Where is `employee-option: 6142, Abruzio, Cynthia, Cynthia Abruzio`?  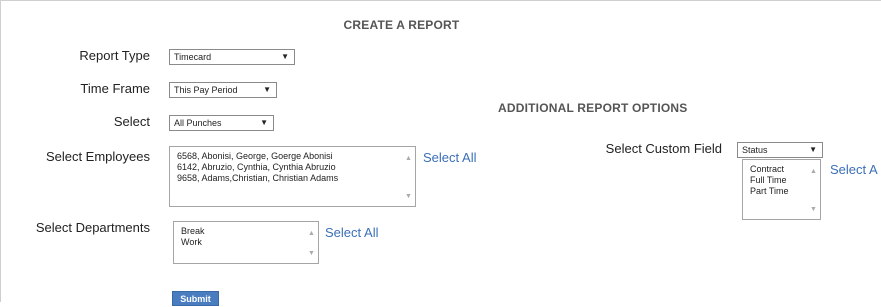 employee-option: 6142, Abruzio, Cynthia, Cynthia Abruzio is located at coordinates (296, 167).